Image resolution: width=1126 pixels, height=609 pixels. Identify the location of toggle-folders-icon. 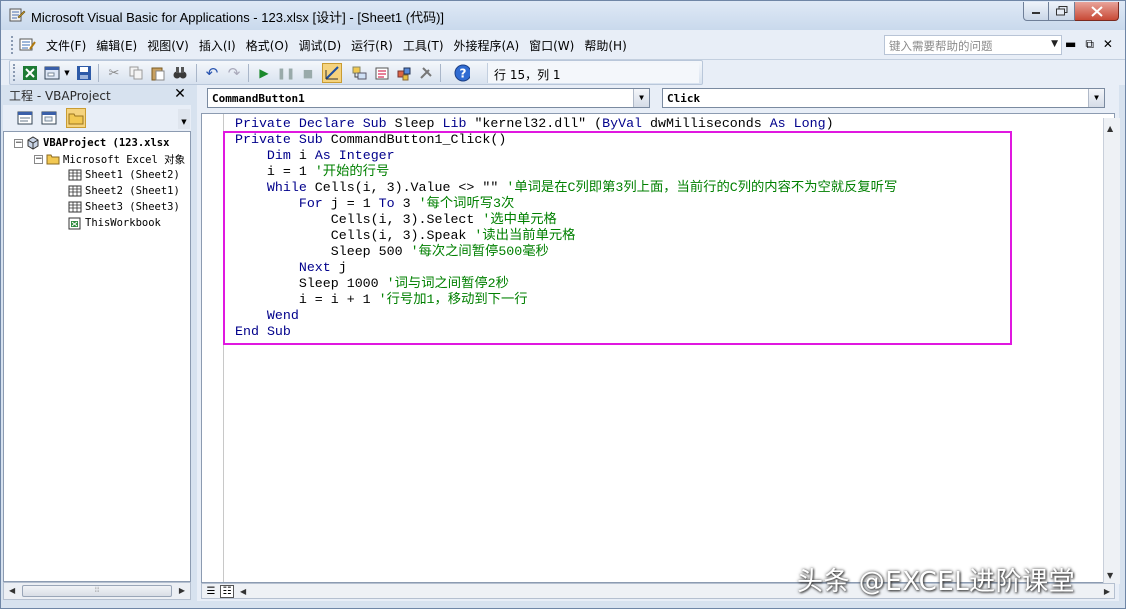
(76, 118).